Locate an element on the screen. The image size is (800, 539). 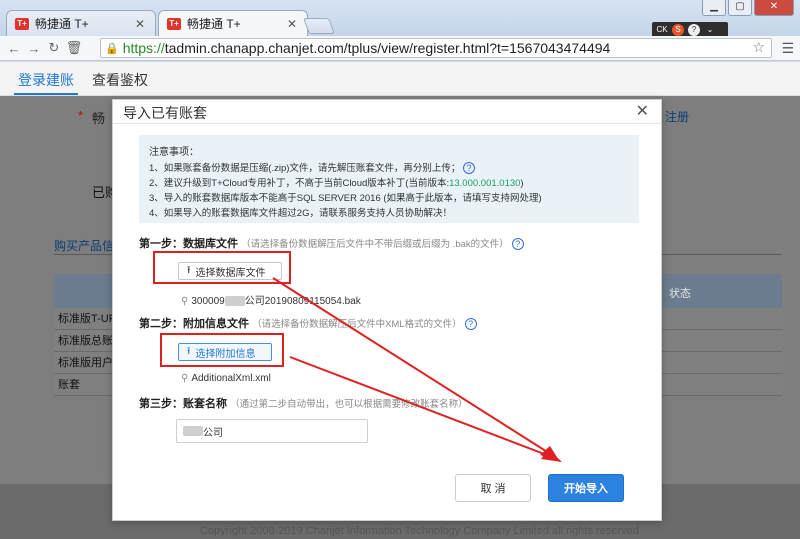
notice-title: 注意事项： is located at coordinates (174, 152).